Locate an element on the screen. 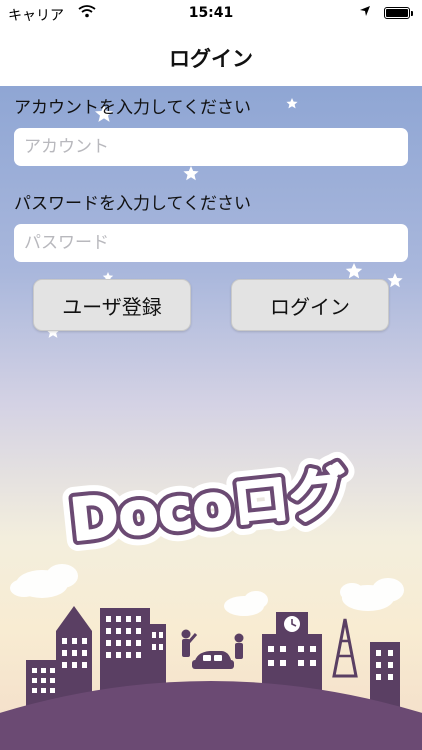  navigation-bar: ログイン is located at coordinates (211, 57).